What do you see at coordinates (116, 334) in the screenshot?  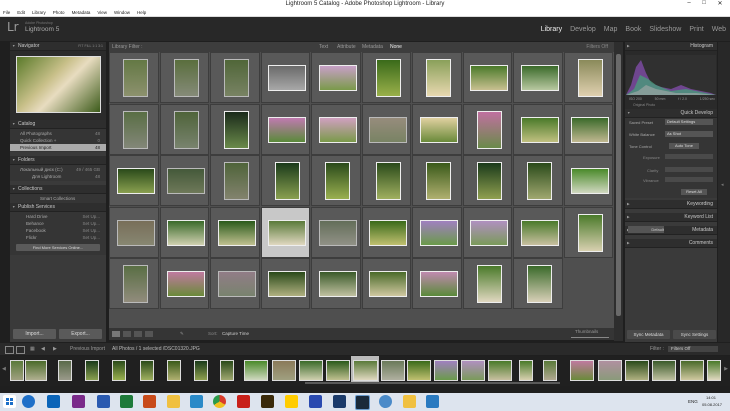 I see `grid-view-icon` at bounding box center [116, 334].